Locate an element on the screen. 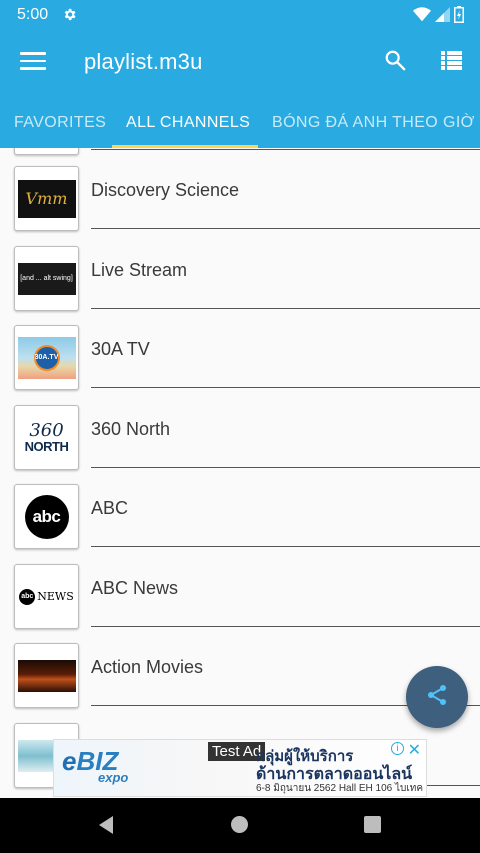  search-icon is located at coordinates (395, 62).